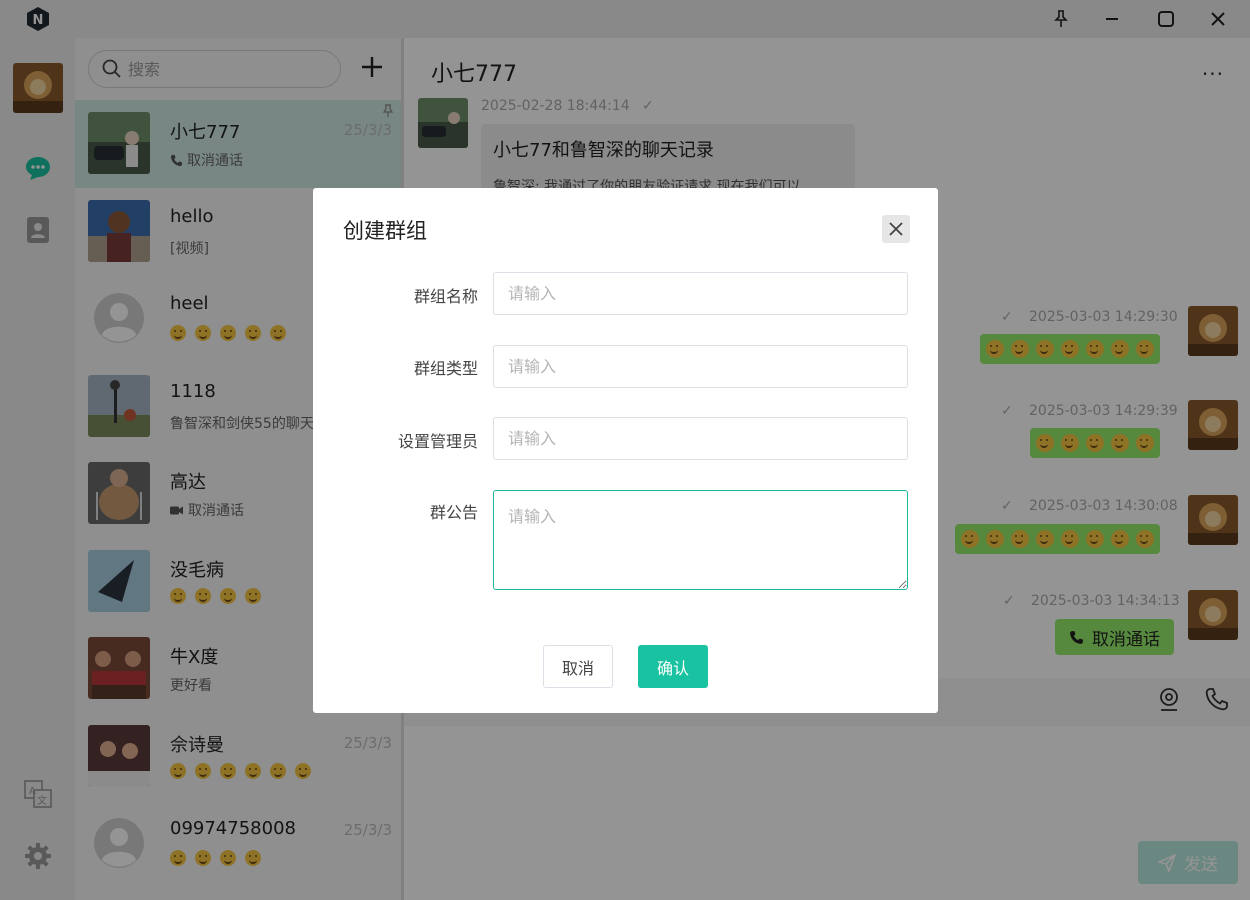 The height and width of the screenshot is (900, 1250). Describe the element at coordinates (437, 441) in the screenshot. I see `admin-label: 设置管理员` at that location.